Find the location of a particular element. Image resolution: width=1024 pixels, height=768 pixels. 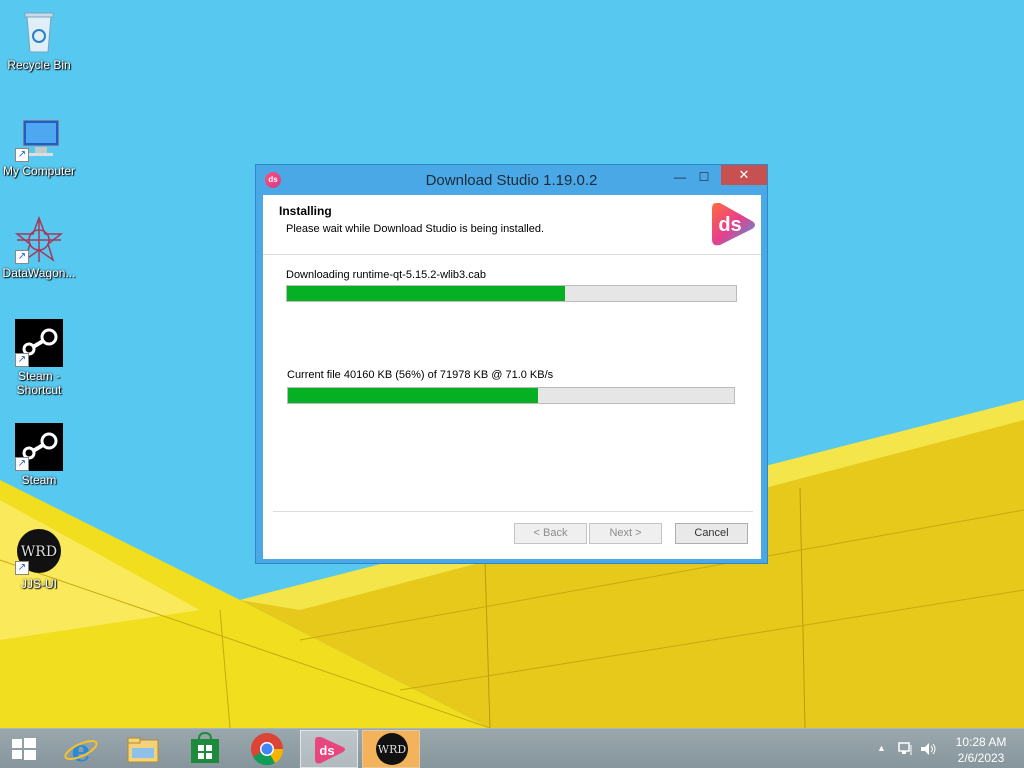

taskbar-jjs-ui: WRD is located at coordinates (391, 749).